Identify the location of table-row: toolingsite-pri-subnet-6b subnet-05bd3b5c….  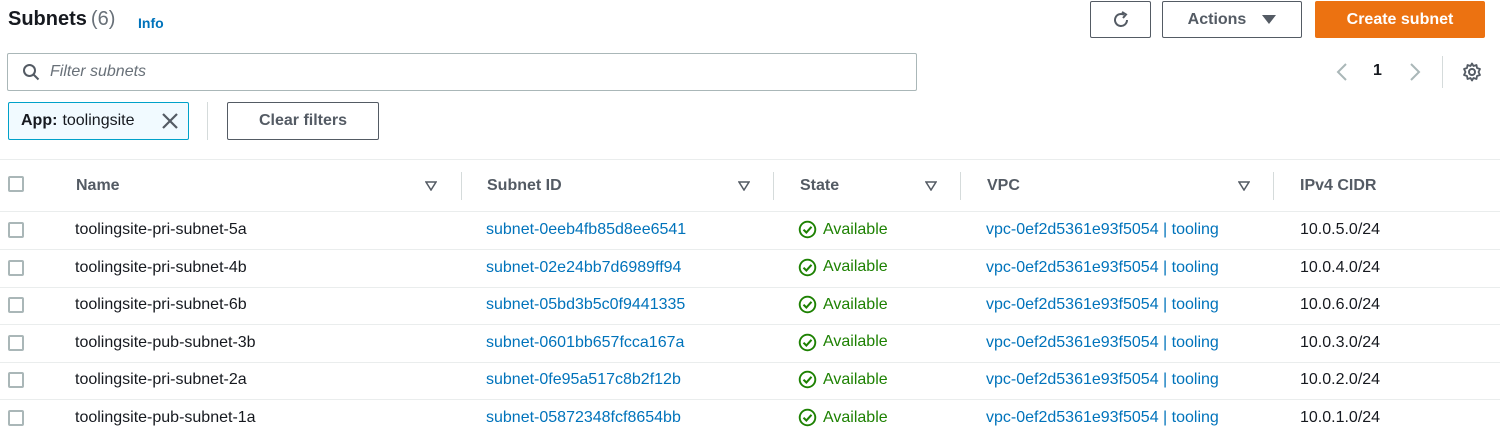
(750, 306).